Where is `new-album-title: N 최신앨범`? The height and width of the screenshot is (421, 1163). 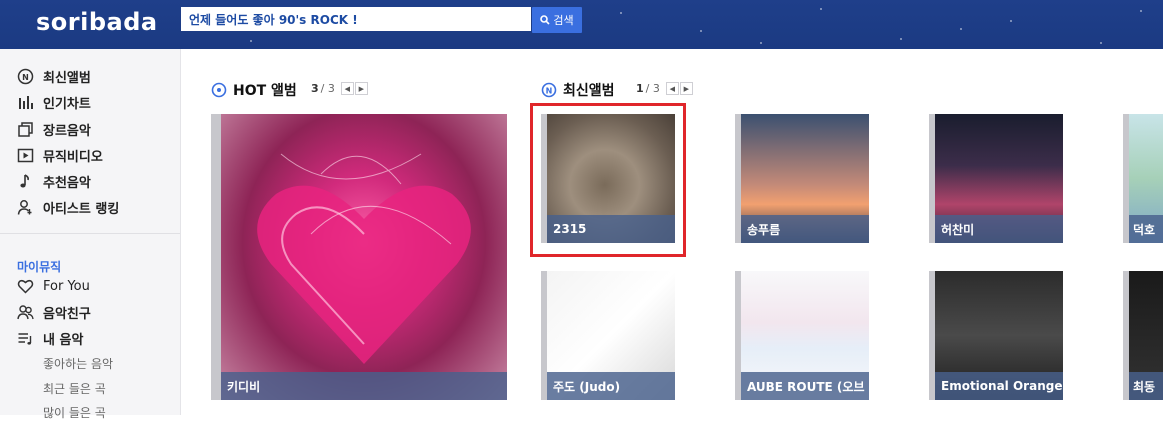
new-album-title: N 최신앨범 is located at coordinates (578, 90).